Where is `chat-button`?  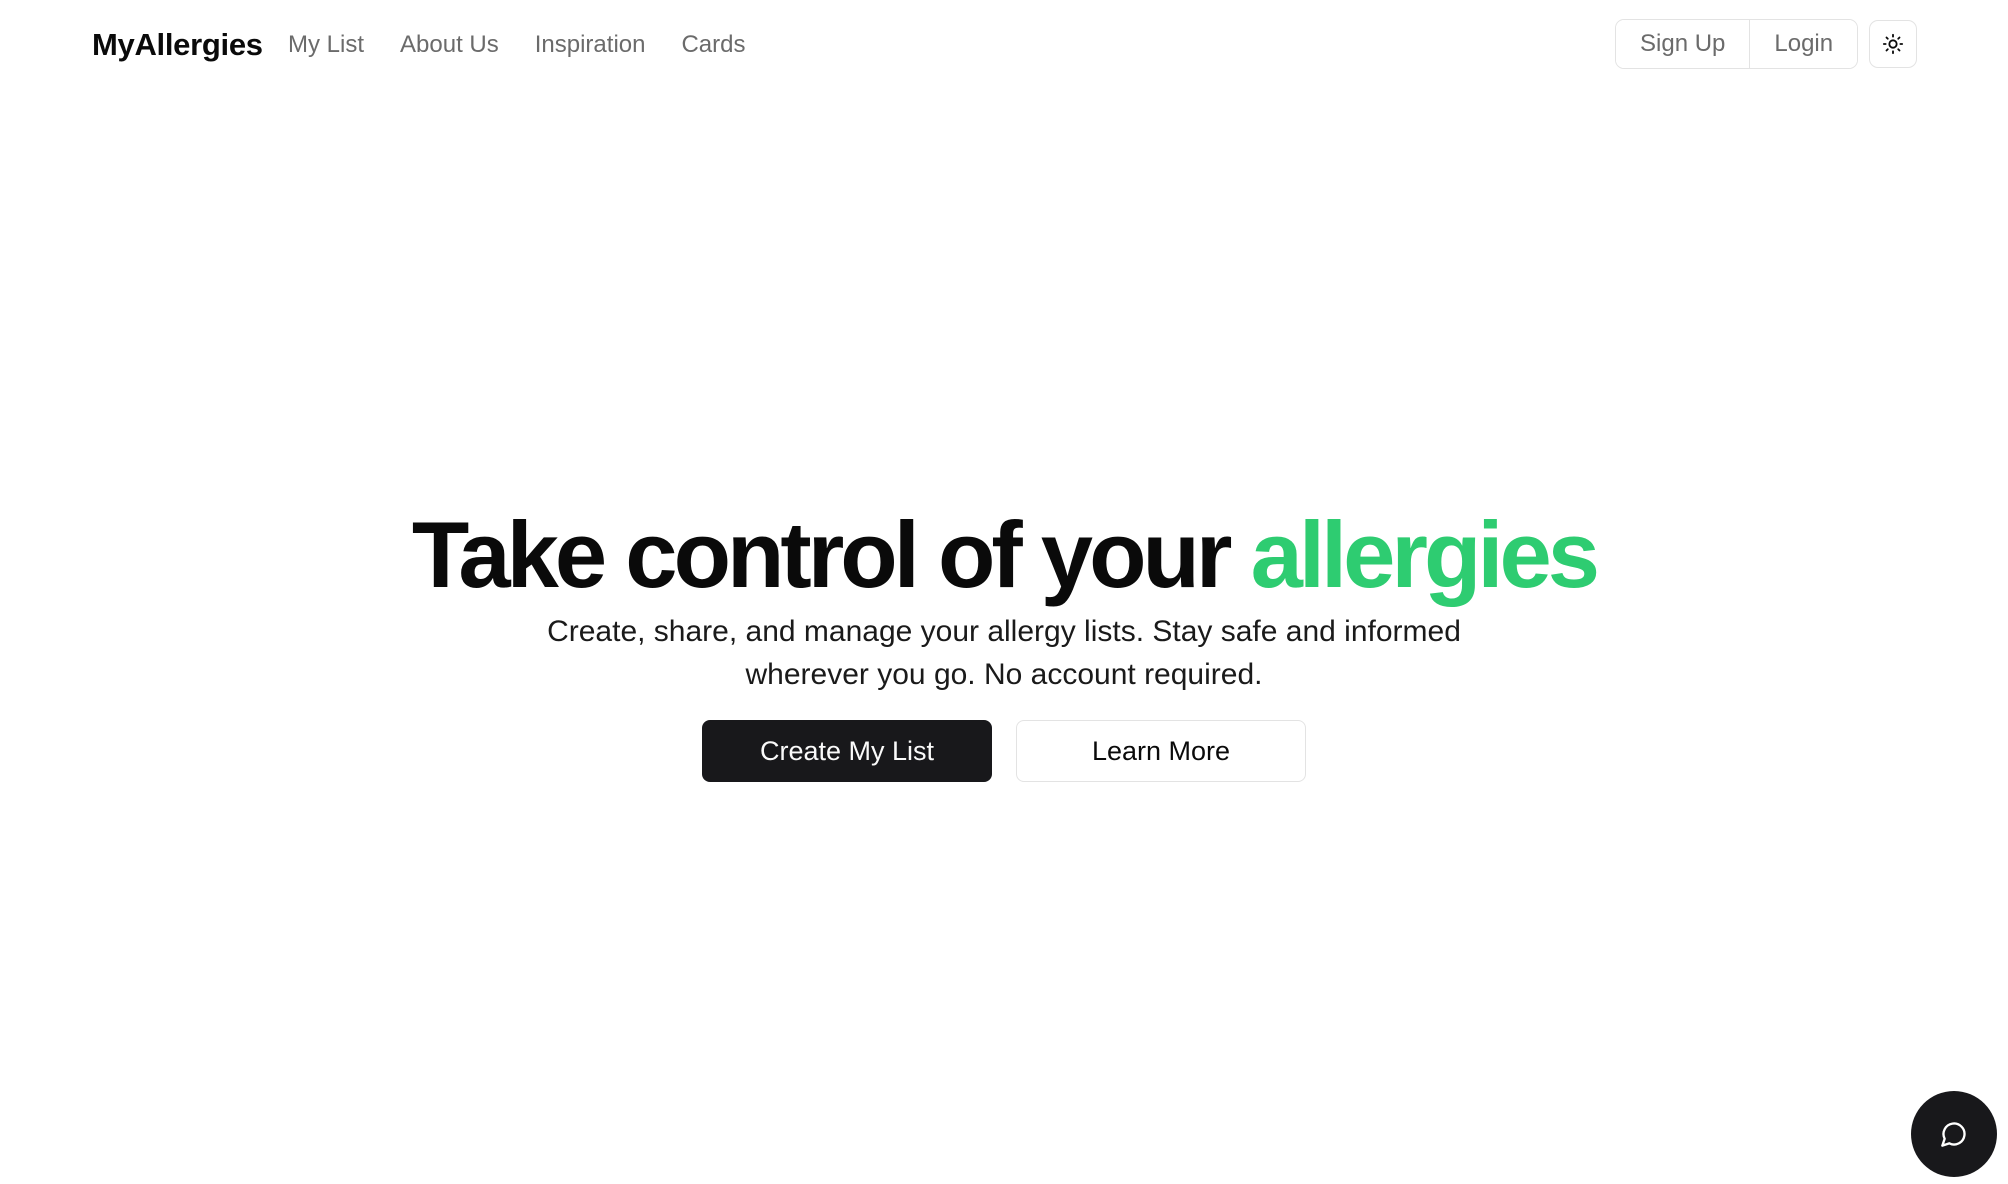 chat-button is located at coordinates (1954, 1134).